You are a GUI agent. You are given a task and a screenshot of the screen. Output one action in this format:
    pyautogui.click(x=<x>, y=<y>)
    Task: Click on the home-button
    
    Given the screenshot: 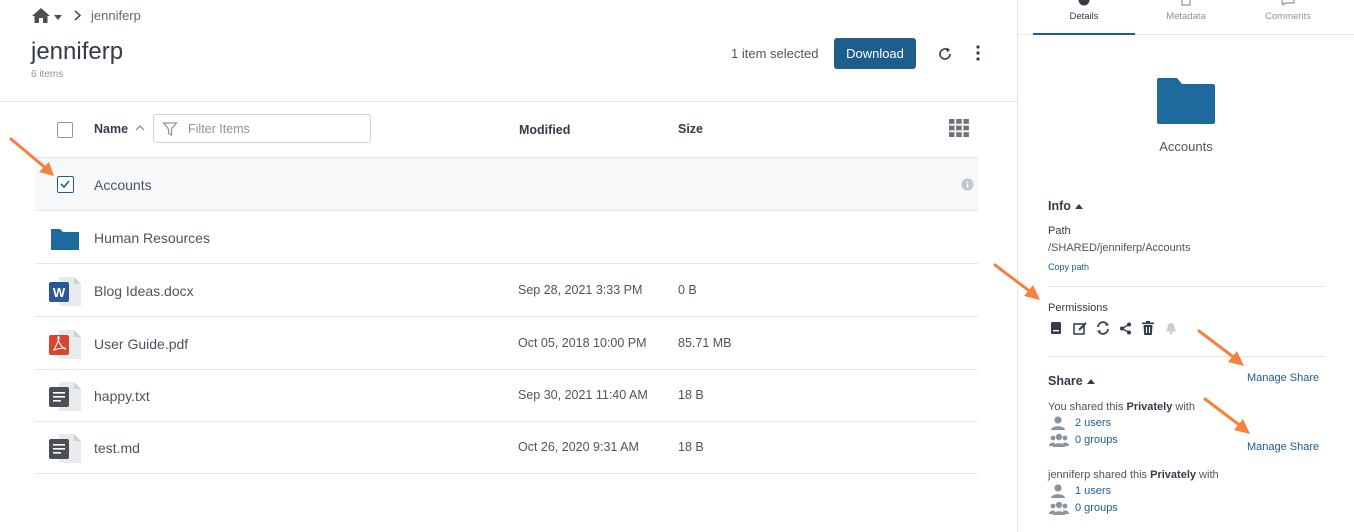 What is the action you would take?
    pyautogui.click(x=46, y=15)
    